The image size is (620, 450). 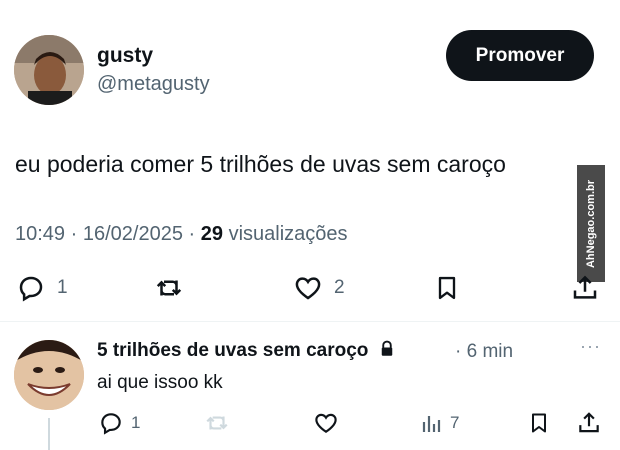 What do you see at coordinates (125, 56) in the screenshot?
I see `author-name: gusty` at bounding box center [125, 56].